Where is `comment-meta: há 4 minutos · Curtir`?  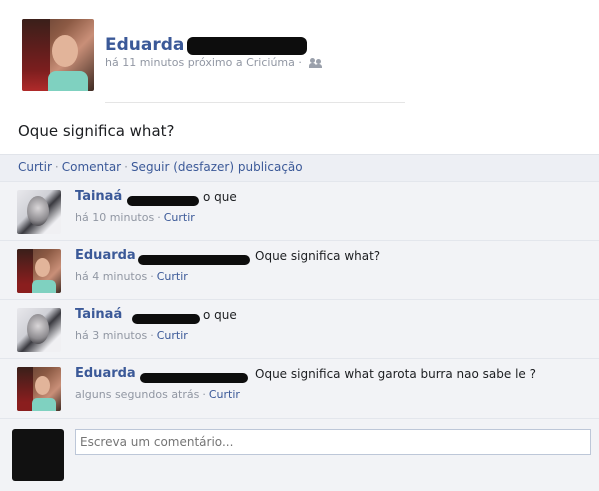
comment-meta: há 4 minutos · Curtir is located at coordinates (131, 276).